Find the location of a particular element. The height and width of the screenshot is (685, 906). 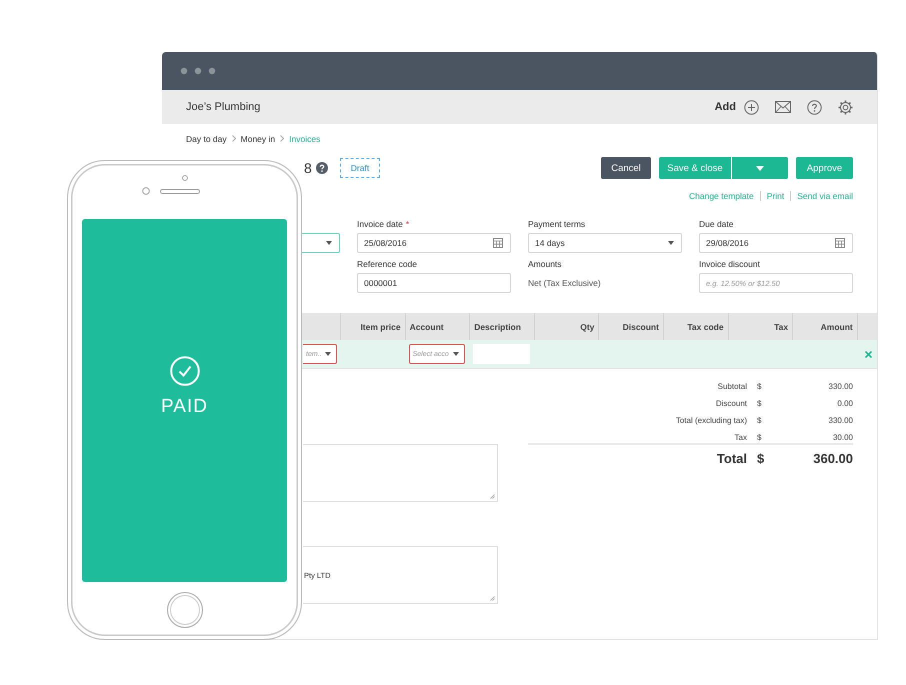

sensor-icon is located at coordinates (146, 191).